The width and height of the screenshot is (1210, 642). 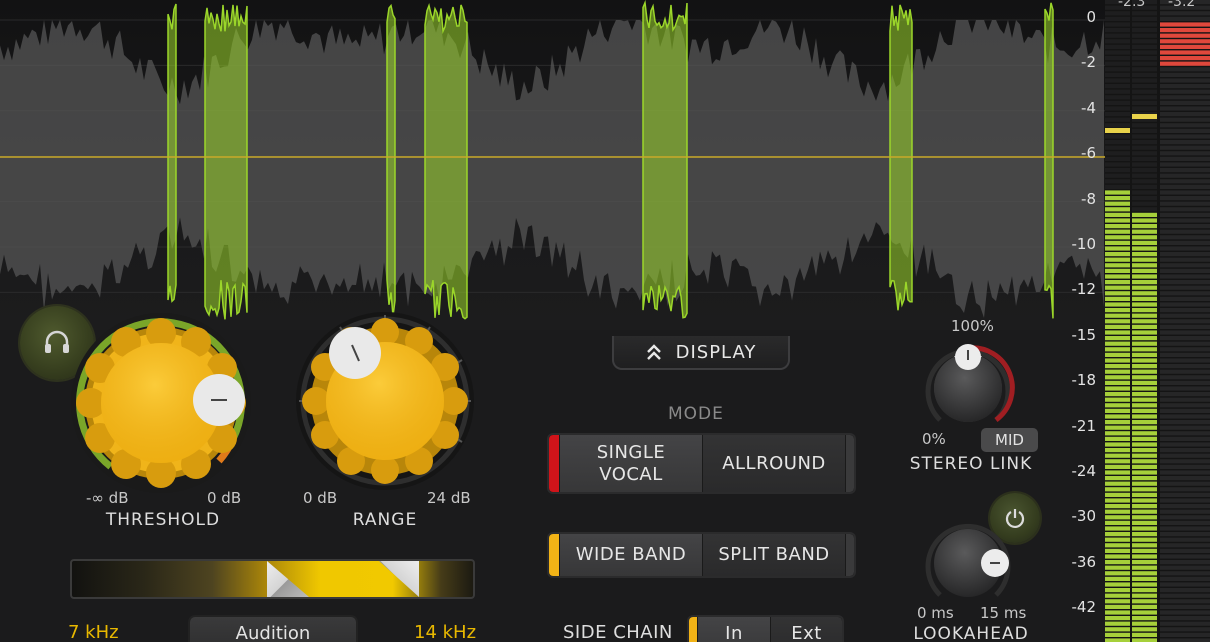 I want to click on audition-button: Audition, so click(x=273, y=629).